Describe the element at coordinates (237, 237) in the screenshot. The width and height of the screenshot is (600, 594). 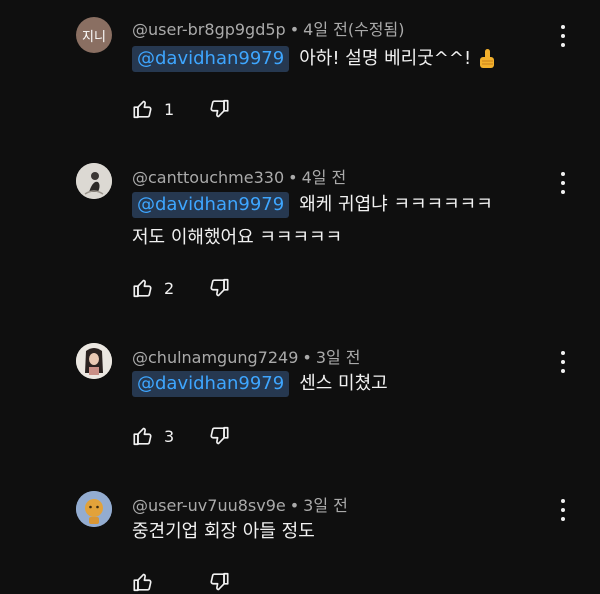
I see `comment-text-line-2: 저도 이해했어요 ㅋㅋㅋㅋㅋ` at that location.